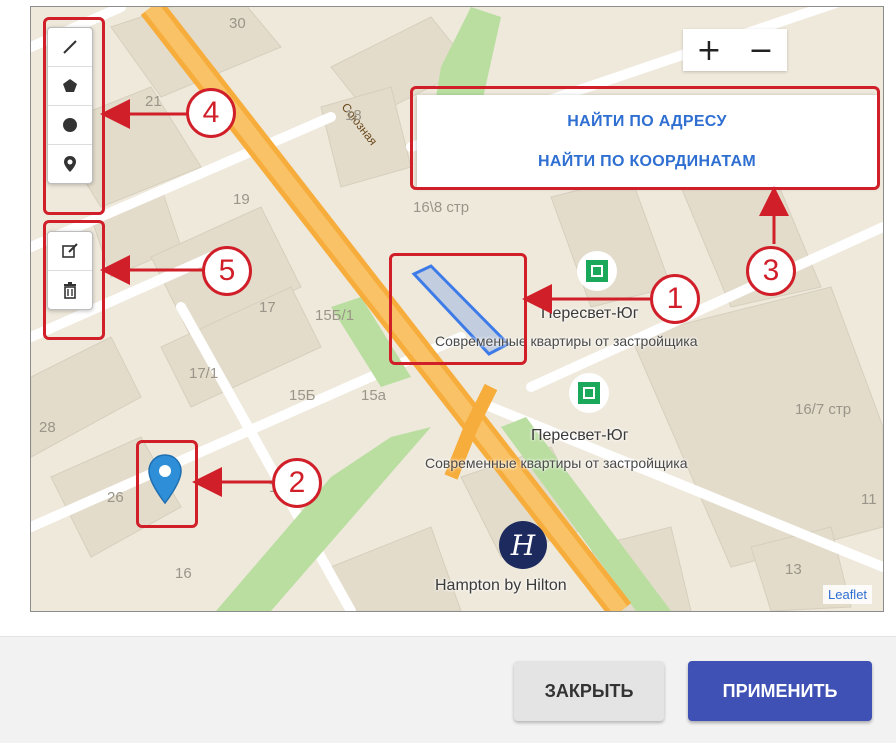  What do you see at coordinates (458, 309) in the screenshot?
I see `annotation-box-polygon` at bounding box center [458, 309].